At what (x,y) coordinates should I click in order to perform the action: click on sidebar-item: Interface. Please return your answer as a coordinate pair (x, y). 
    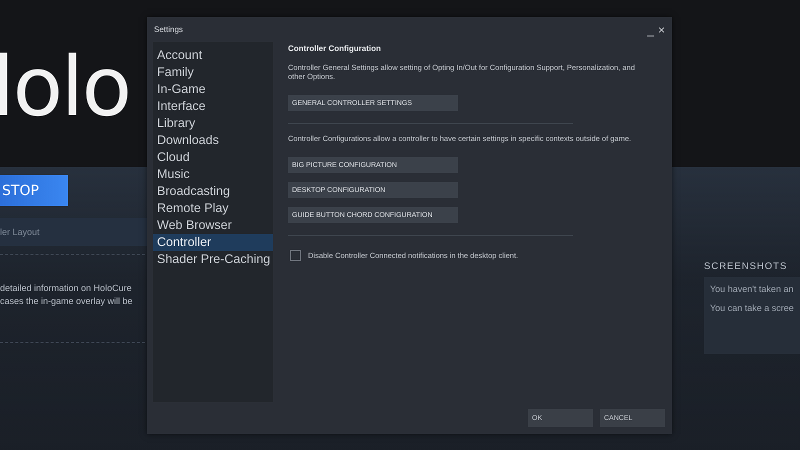
    Looking at the image, I should click on (213, 106).